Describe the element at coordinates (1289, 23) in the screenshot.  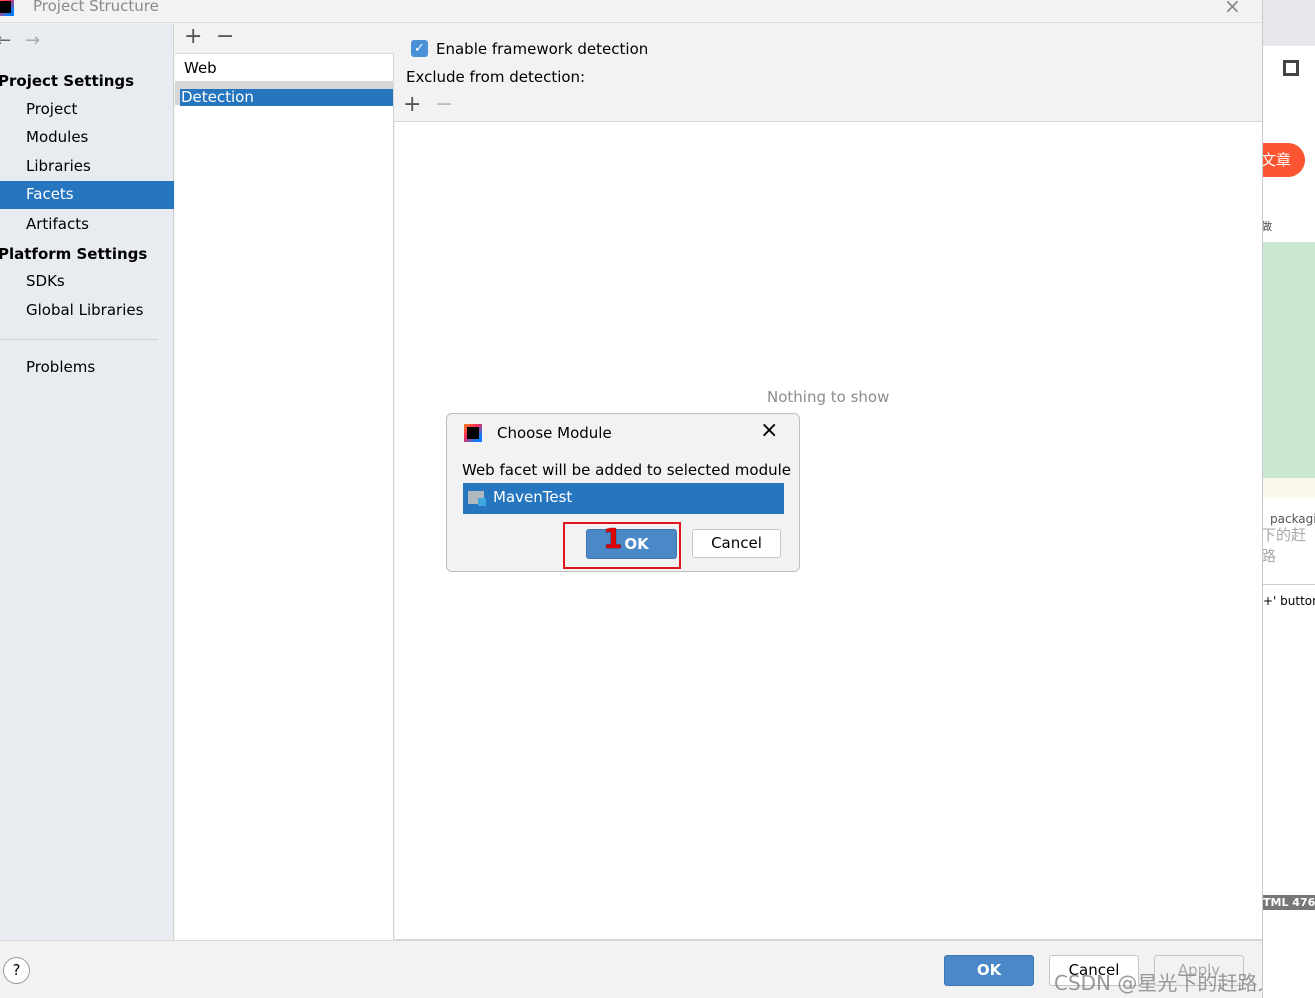
I see `bg-header` at that location.